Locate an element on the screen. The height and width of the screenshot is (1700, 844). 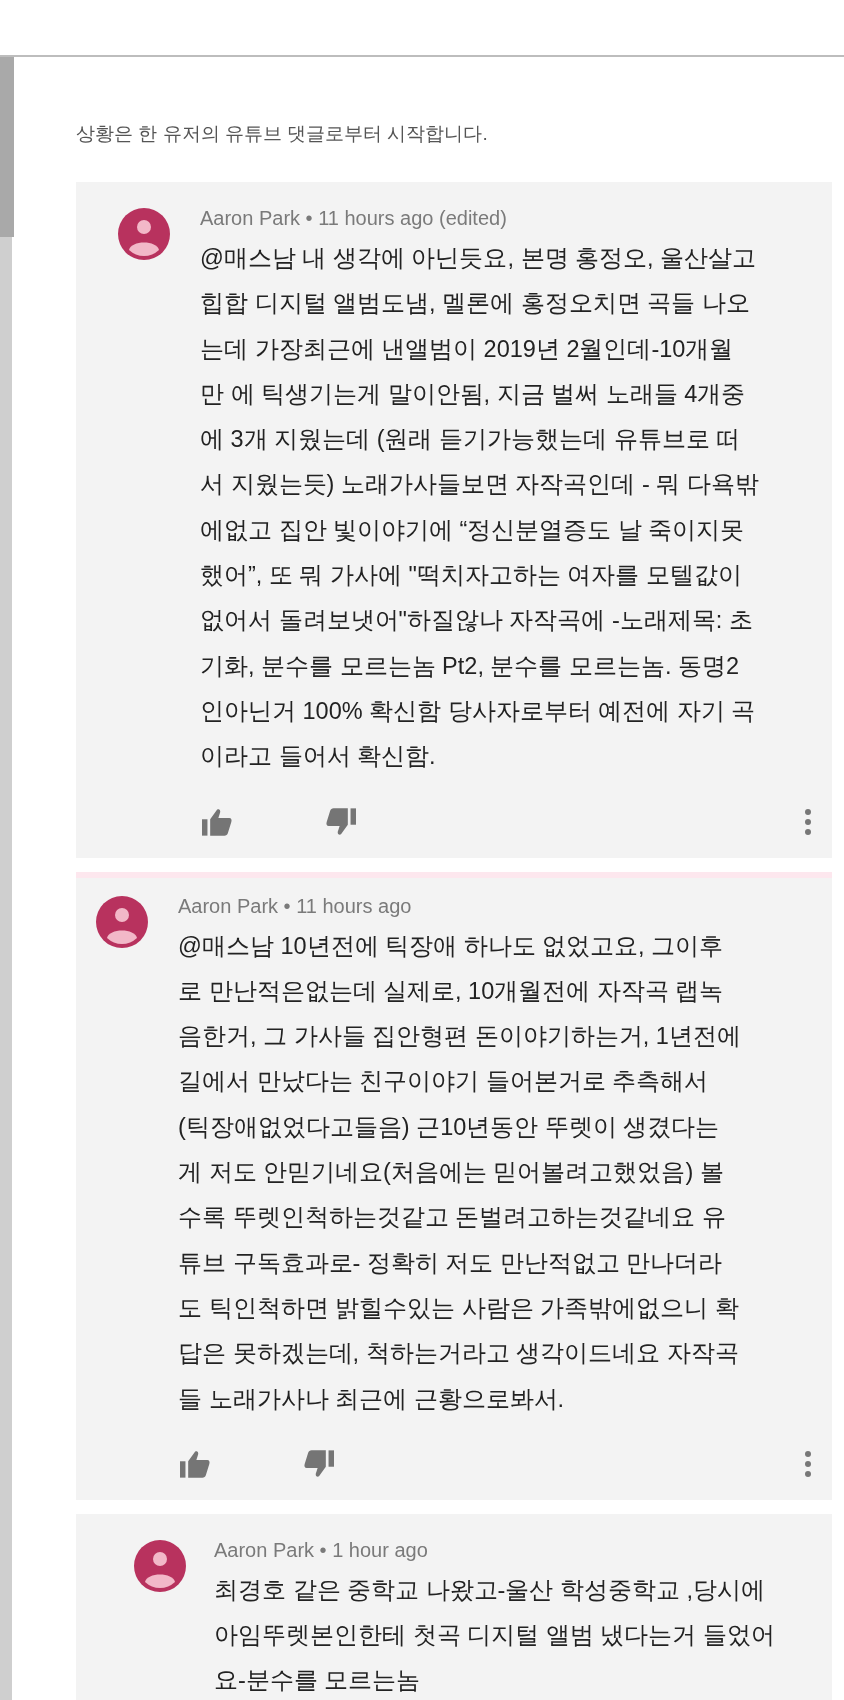
scrollbar-thumb is located at coordinates (7, 147).